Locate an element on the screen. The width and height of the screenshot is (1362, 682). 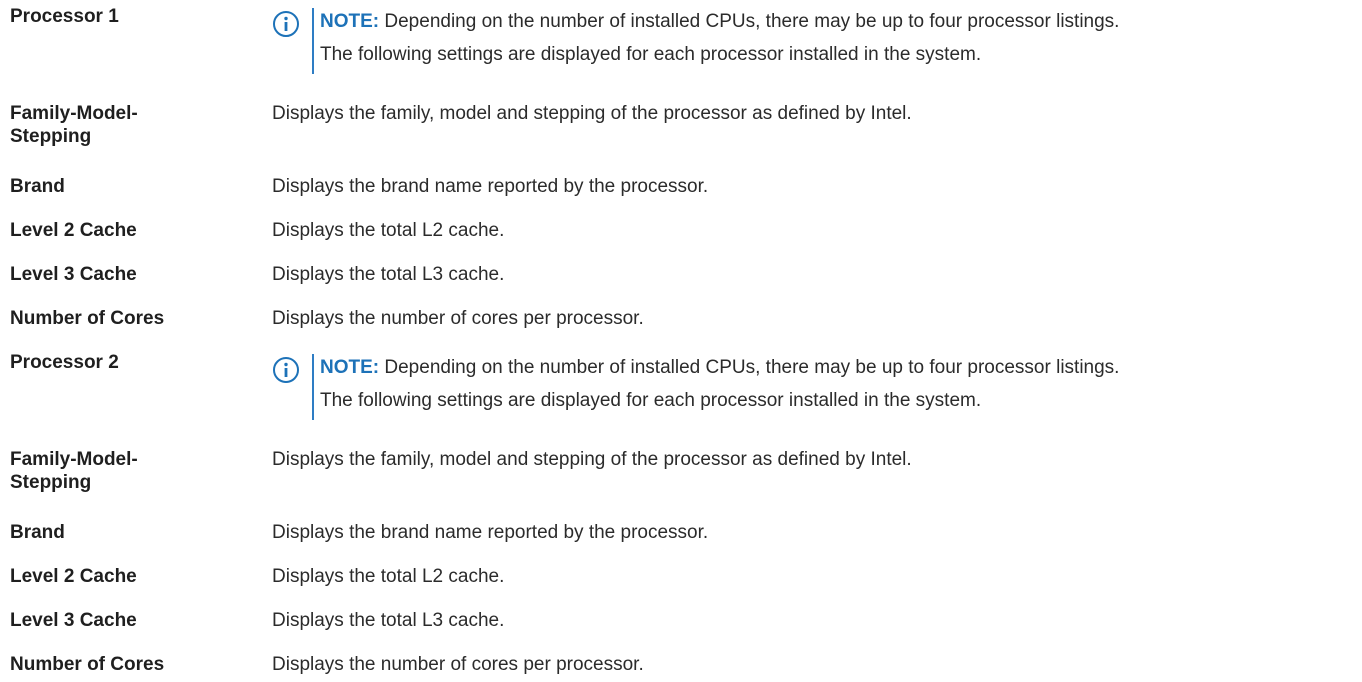
setting-term: Processor 1 is located at coordinates (64, 16).